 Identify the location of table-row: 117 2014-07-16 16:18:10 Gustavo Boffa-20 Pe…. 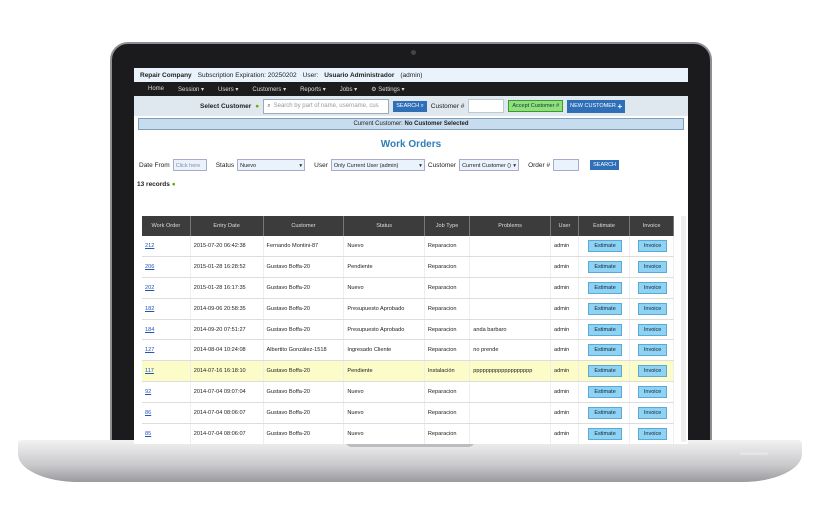
(408, 371).